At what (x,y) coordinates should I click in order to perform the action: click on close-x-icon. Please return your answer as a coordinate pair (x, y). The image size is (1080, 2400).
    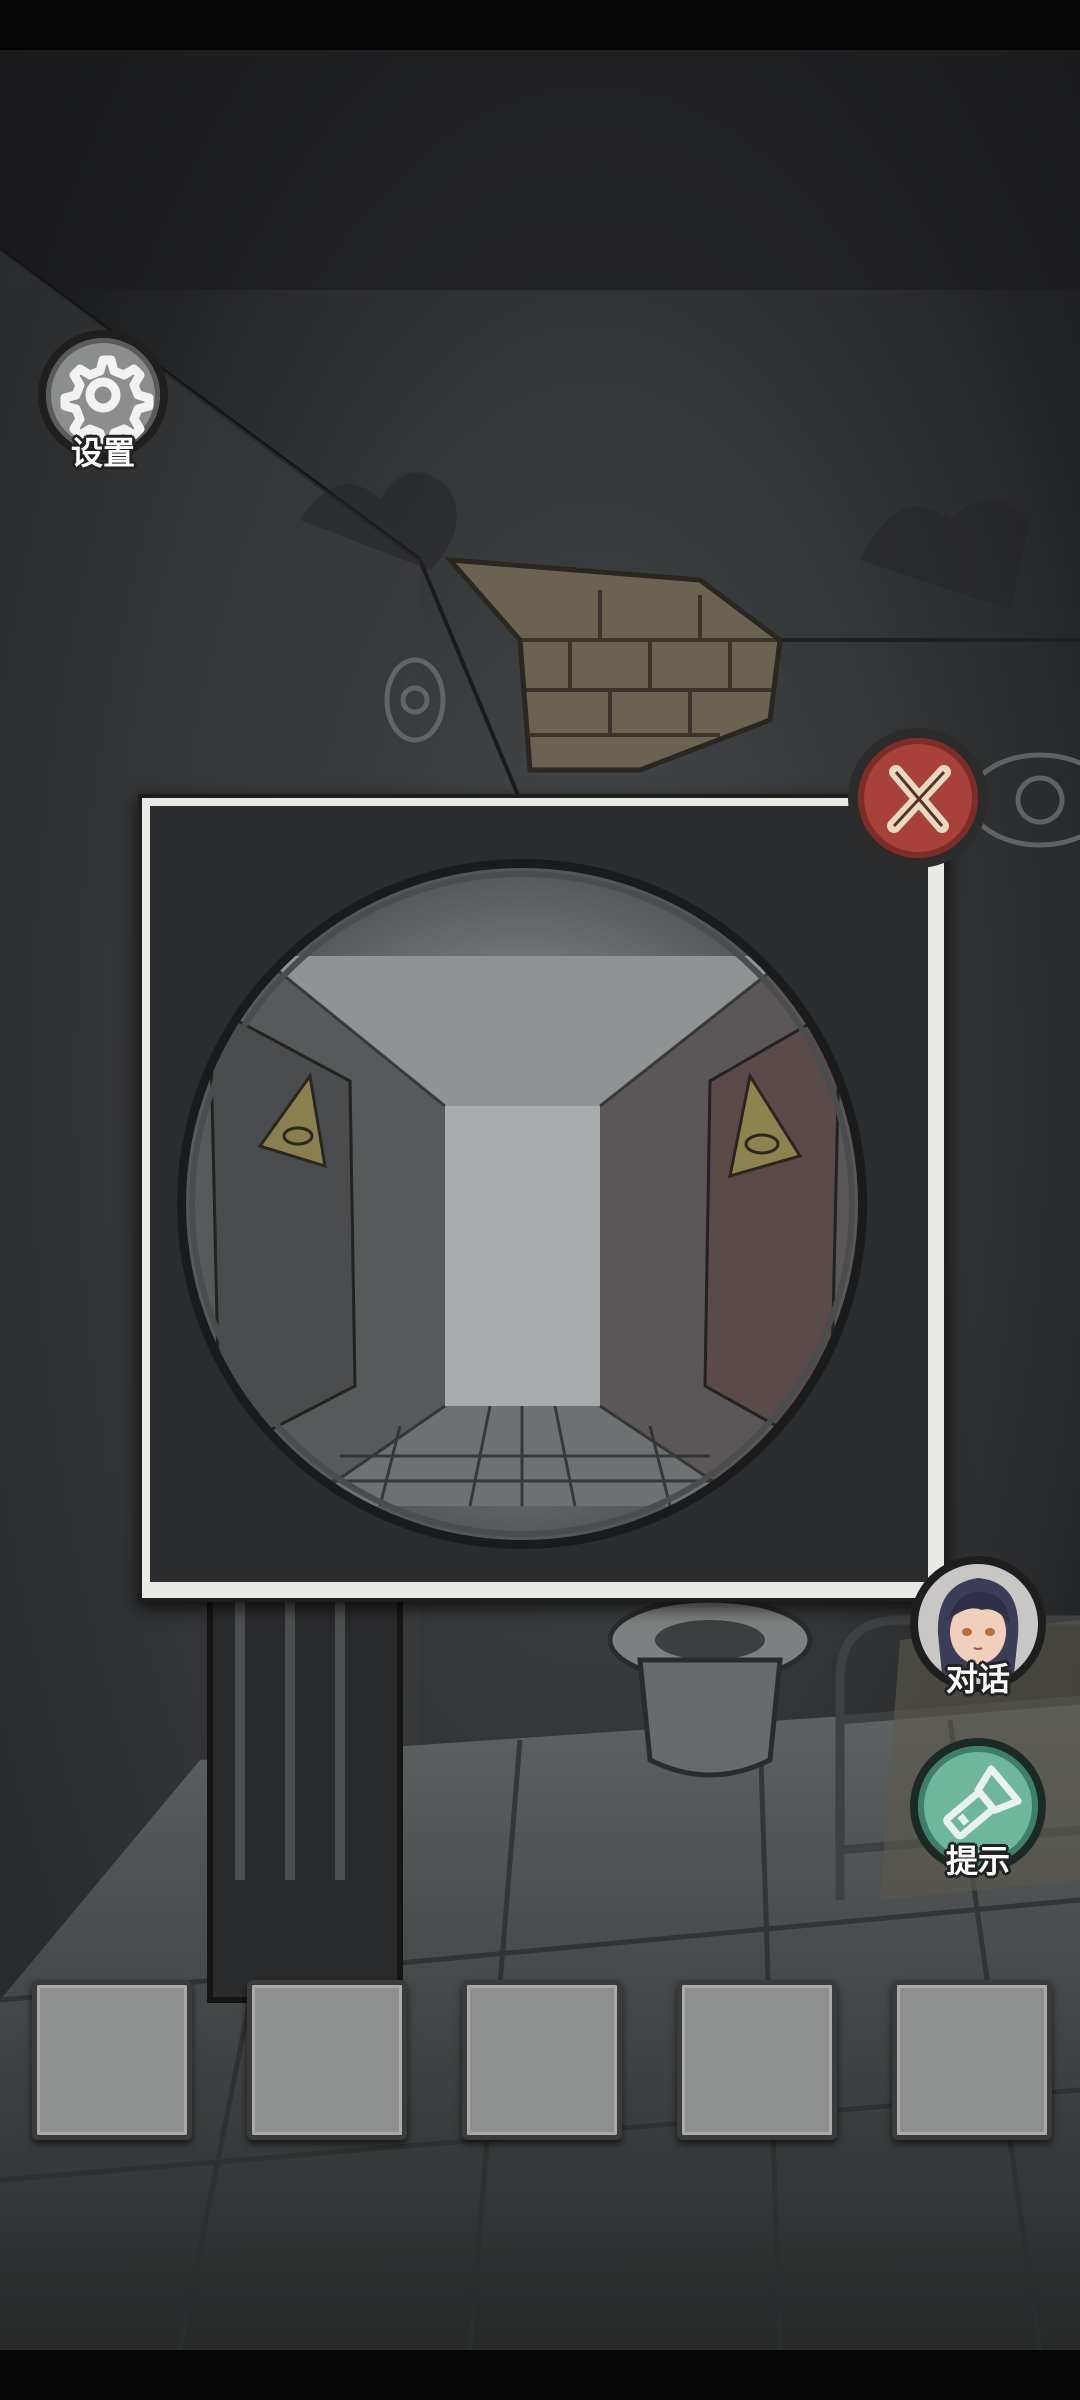
    Looking at the image, I should click on (918, 798).